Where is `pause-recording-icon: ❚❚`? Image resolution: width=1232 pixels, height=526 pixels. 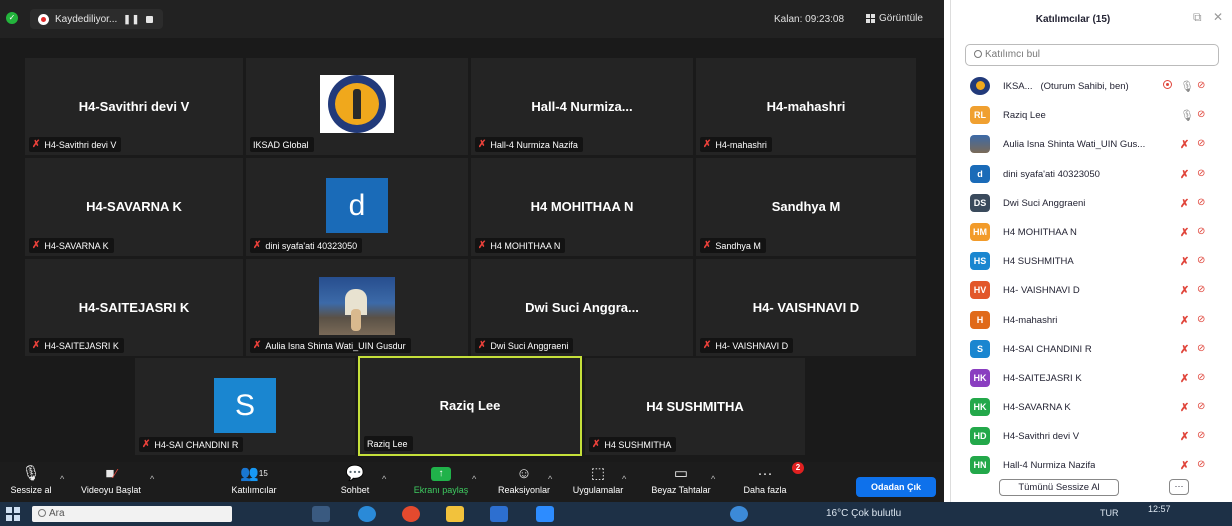 pause-recording-icon: ❚❚ is located at coordinates (131, 19).